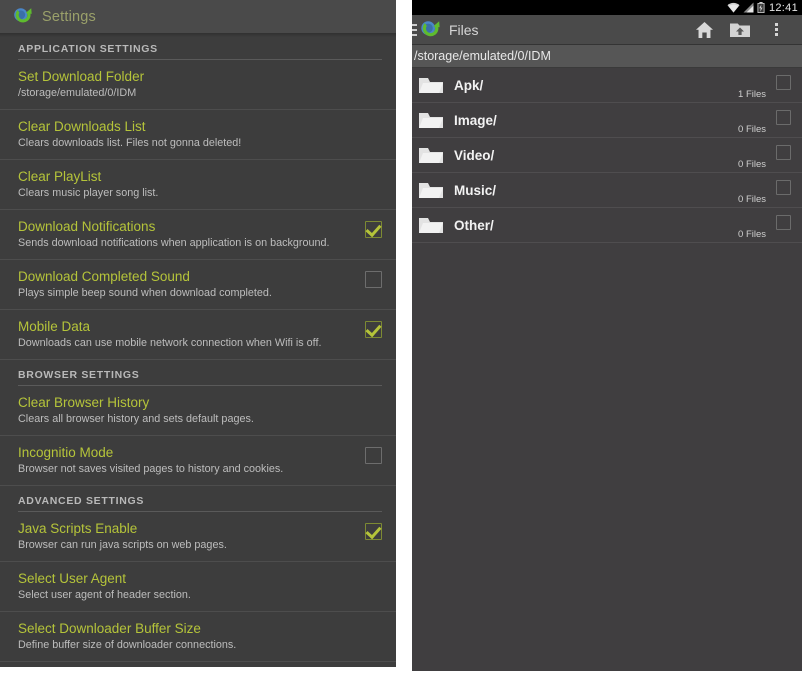  What do you see at coordinates (82, 126) in the screenshot?
I see `preference-title: Clear Downloads List` at bounding box center [82, 126].